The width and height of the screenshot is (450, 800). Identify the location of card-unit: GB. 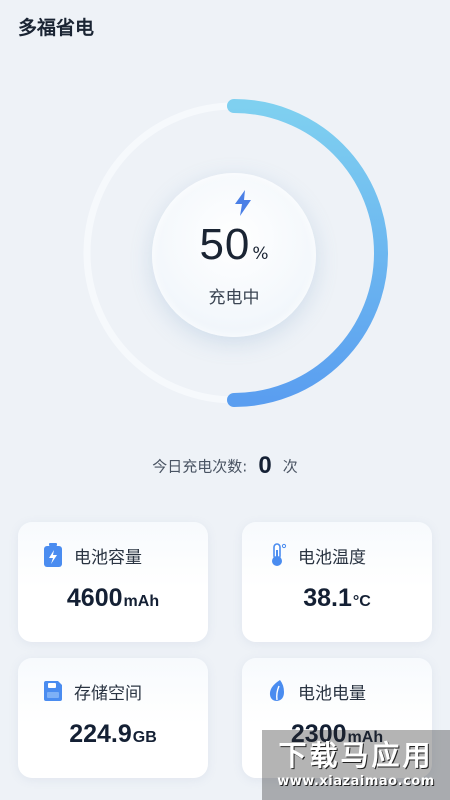
(144, 737).